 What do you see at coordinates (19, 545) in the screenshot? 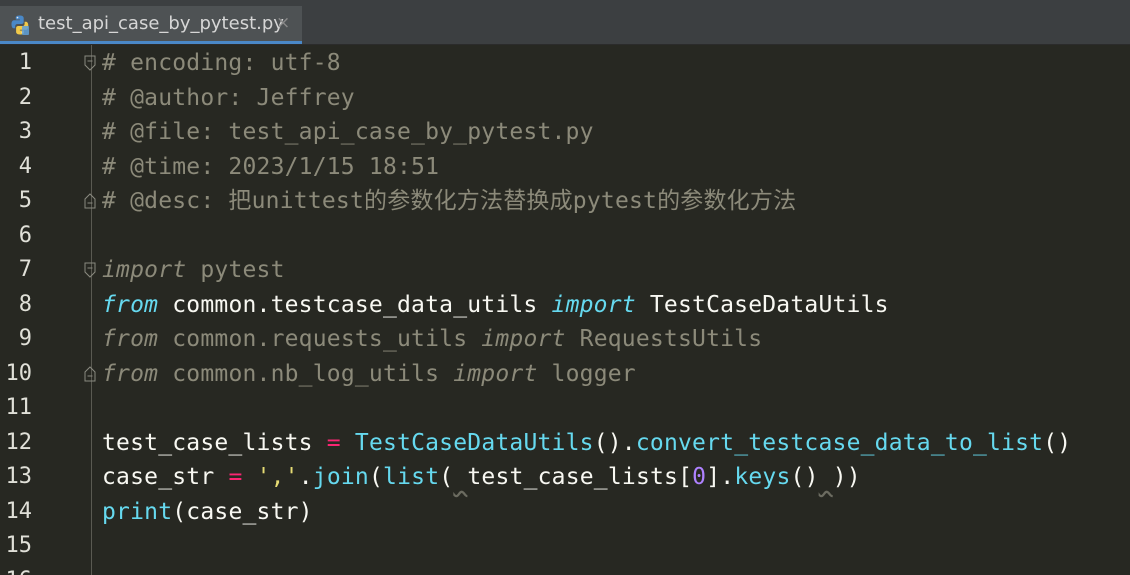
I see `line-number: 15` at bounding box center [19, 545].